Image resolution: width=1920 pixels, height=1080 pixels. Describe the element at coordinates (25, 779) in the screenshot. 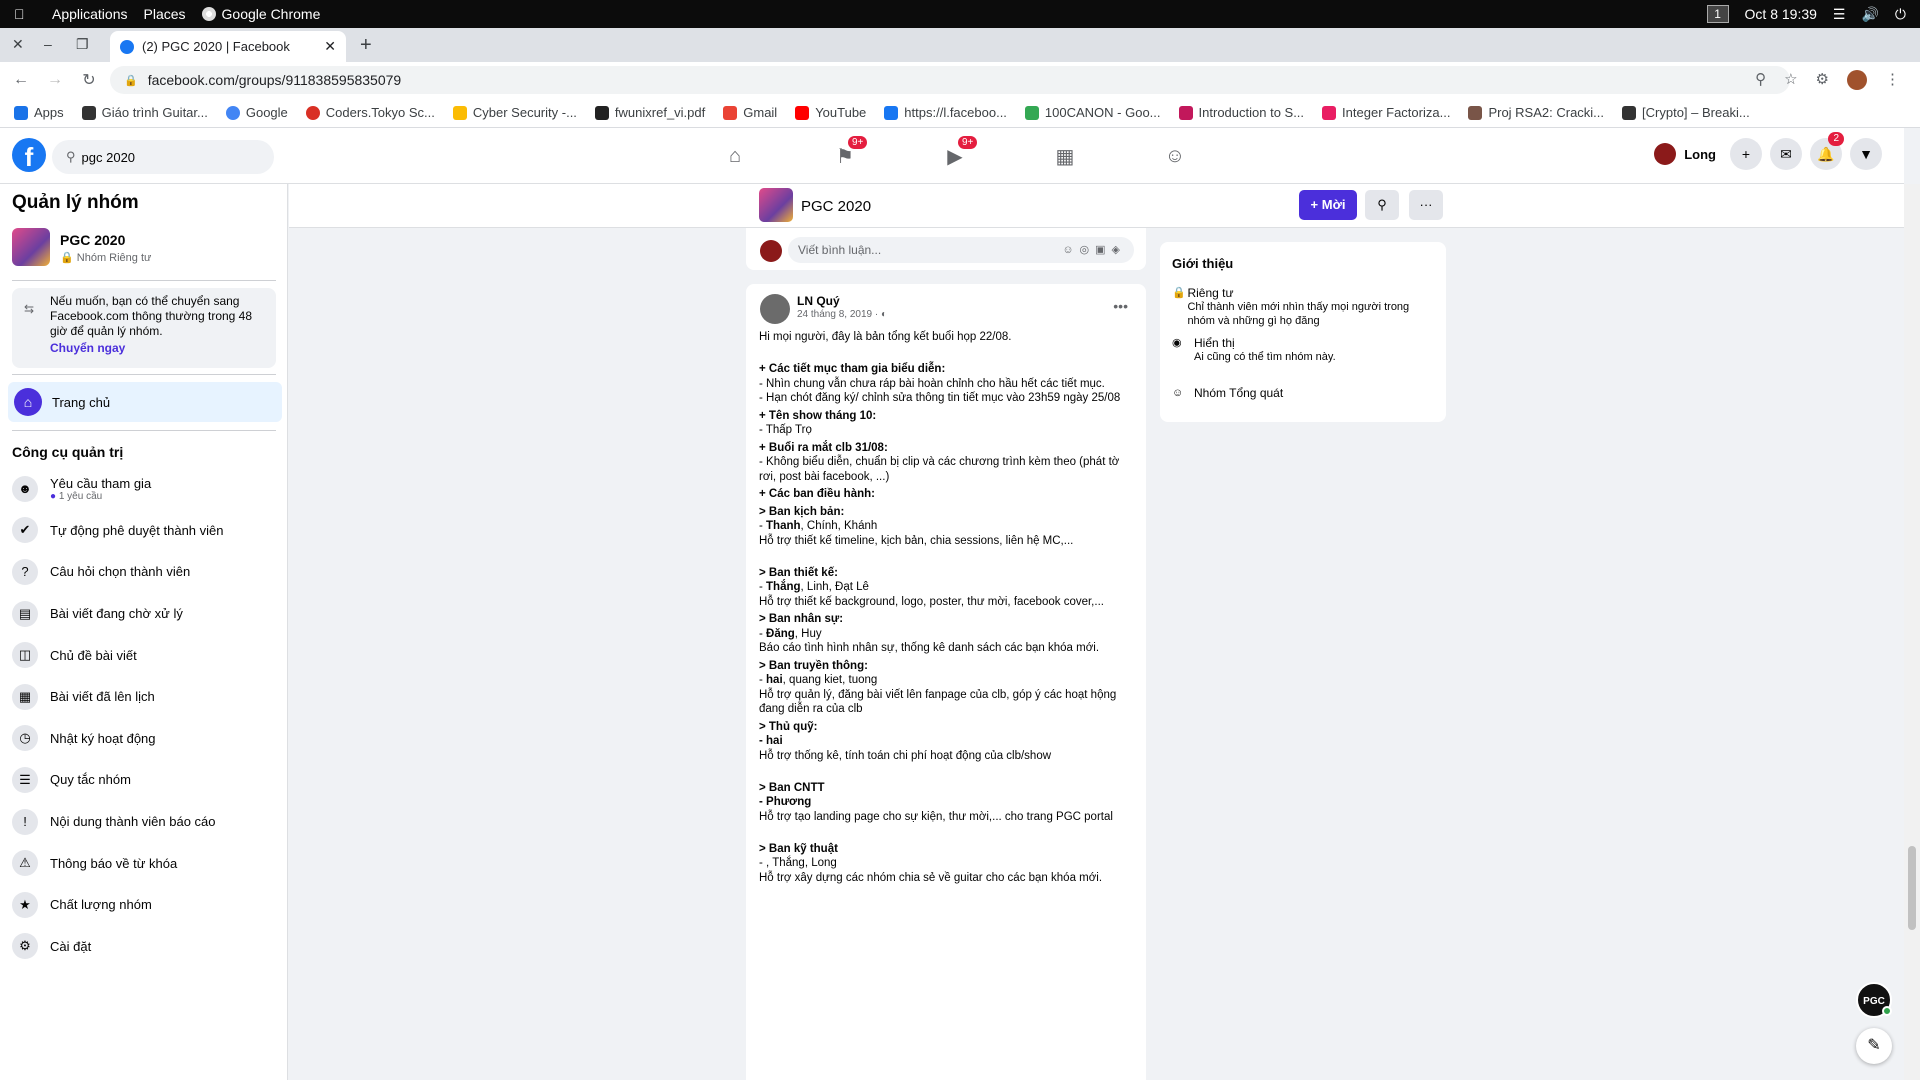

I see `rules-icon: ☰` at that location.